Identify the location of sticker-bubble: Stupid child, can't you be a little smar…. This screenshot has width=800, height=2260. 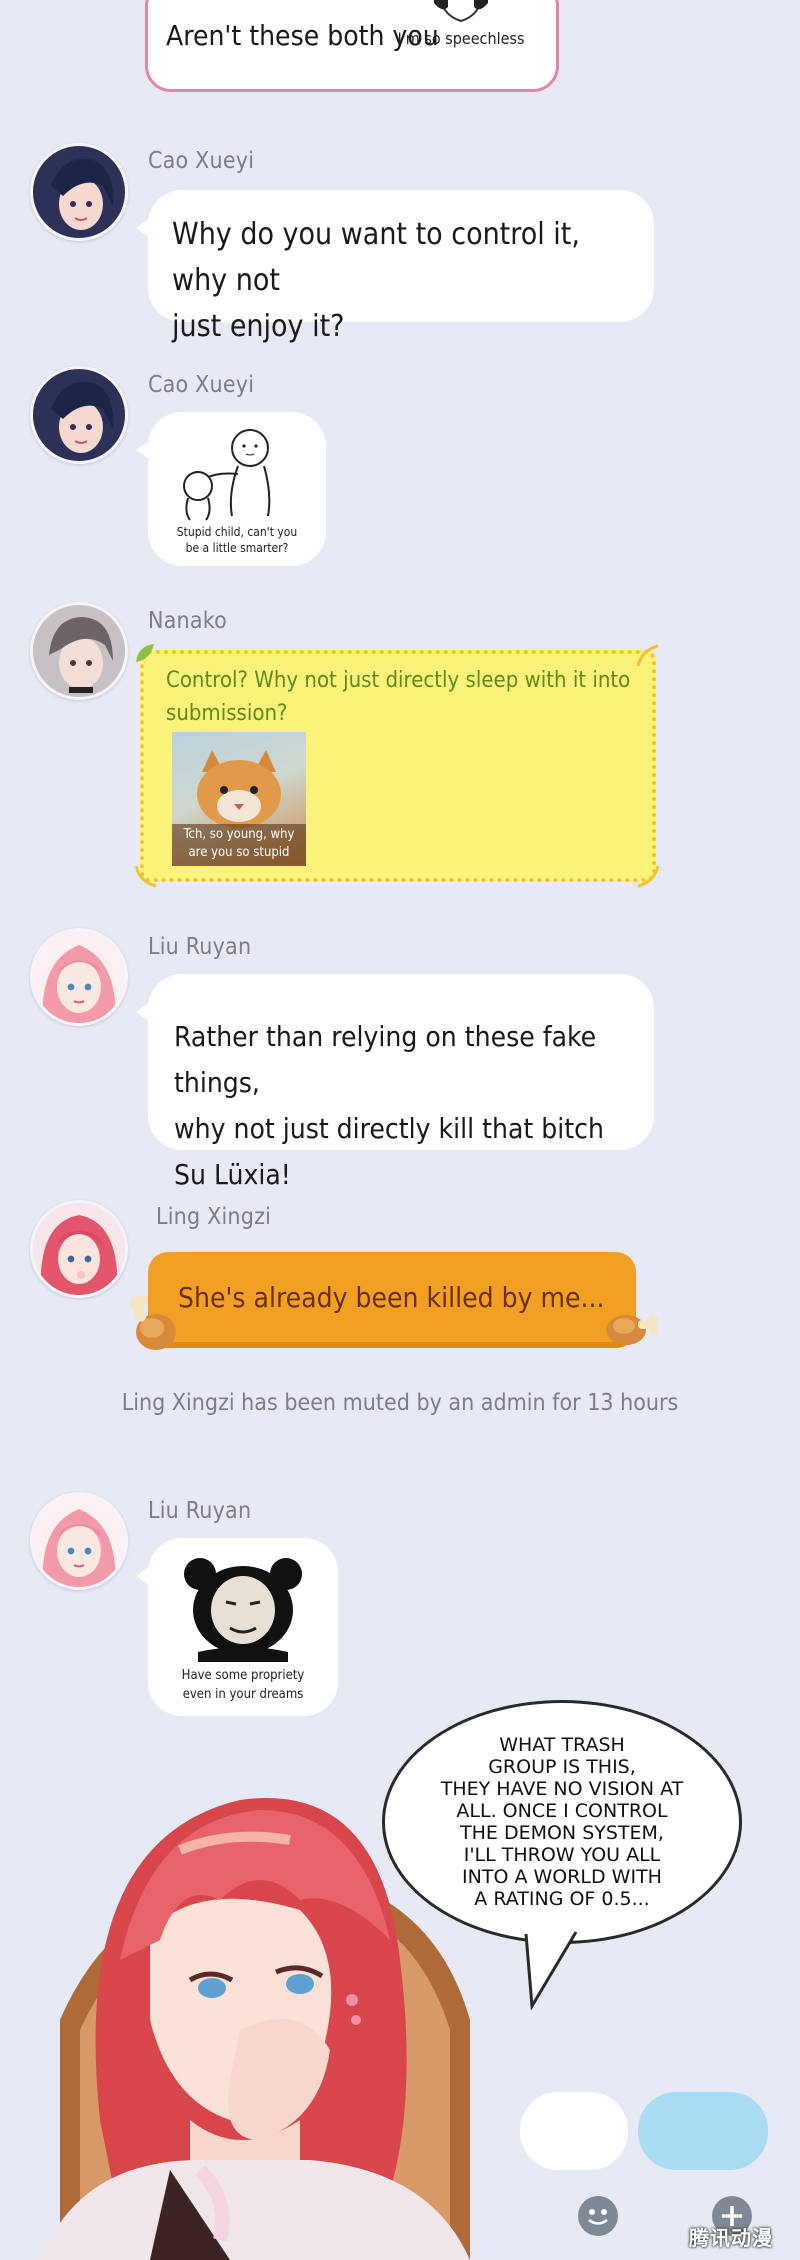
(231, 489).